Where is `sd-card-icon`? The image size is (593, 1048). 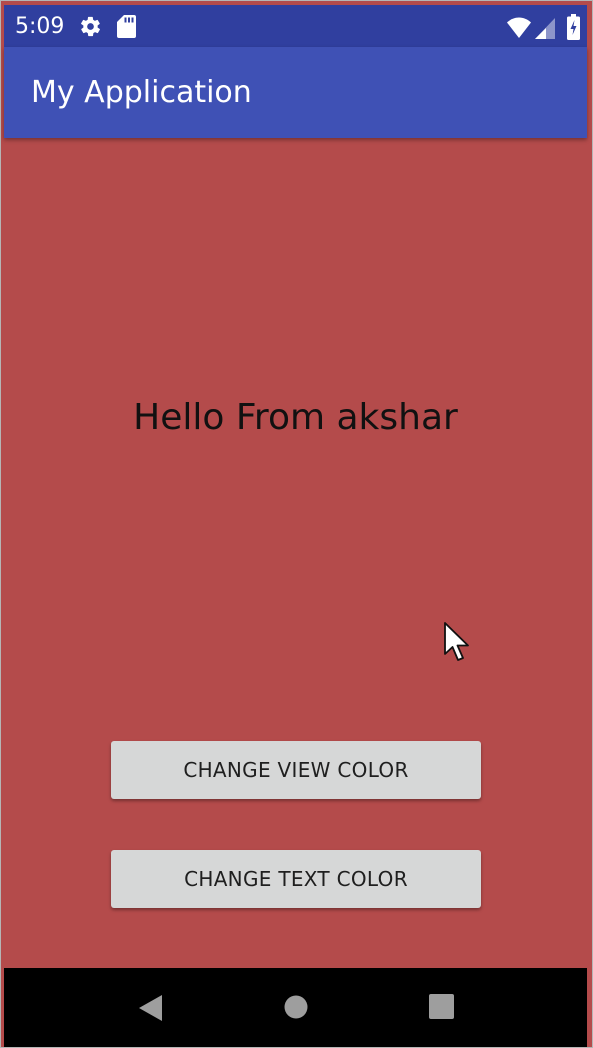
sd-card-icon is located at coordinates (126, 26).